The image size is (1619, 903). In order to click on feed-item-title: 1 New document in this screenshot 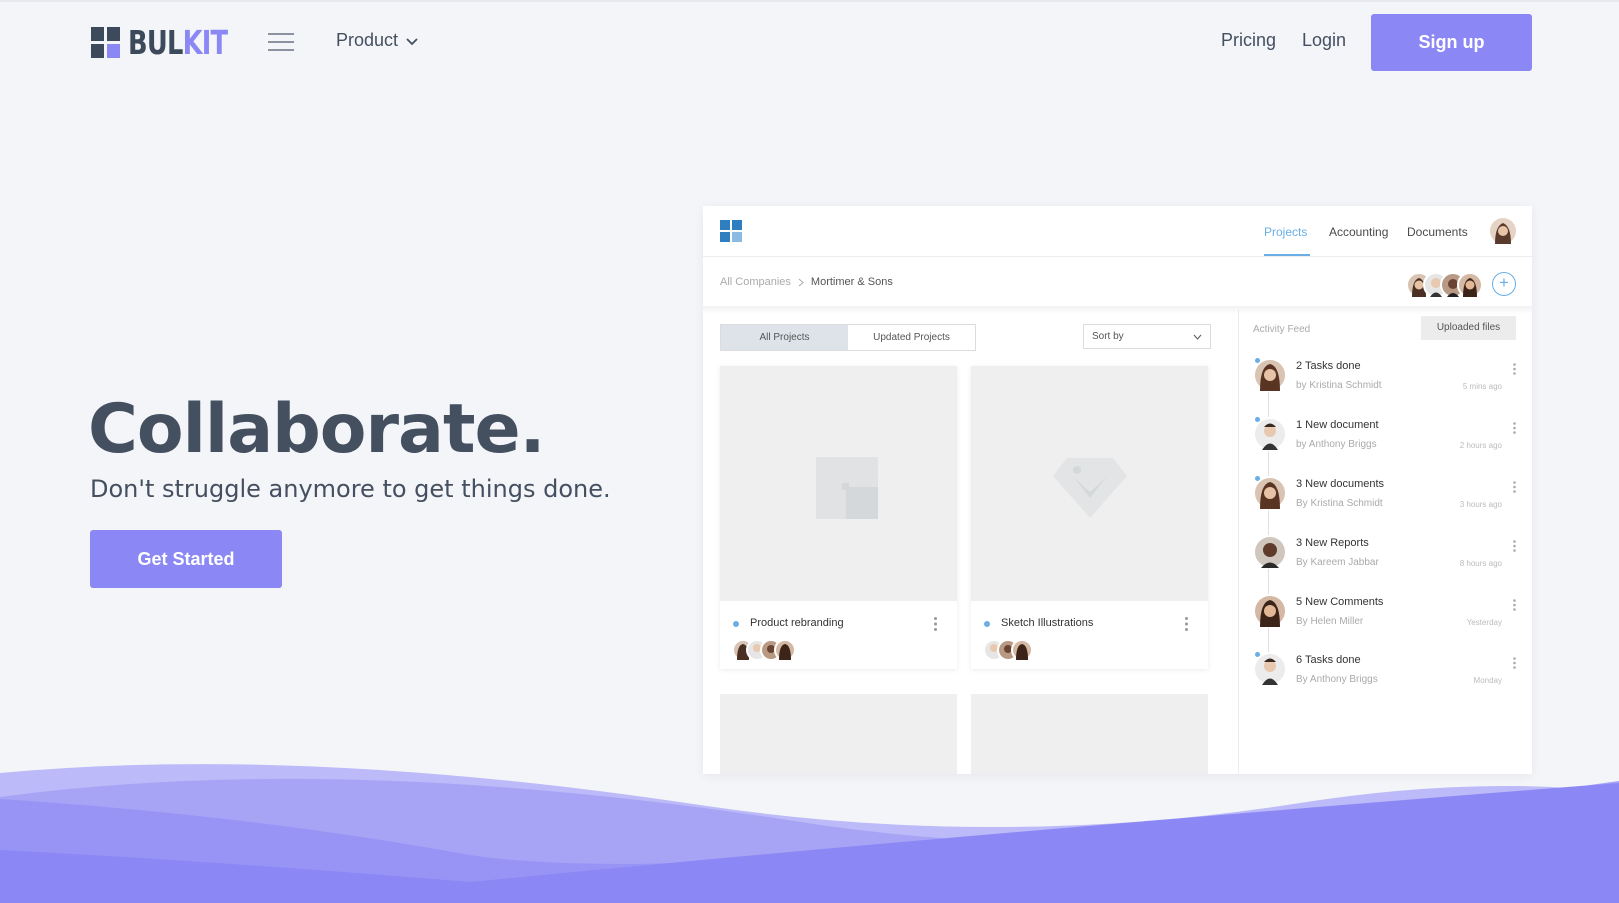, I will do `click(1337, 425)`.